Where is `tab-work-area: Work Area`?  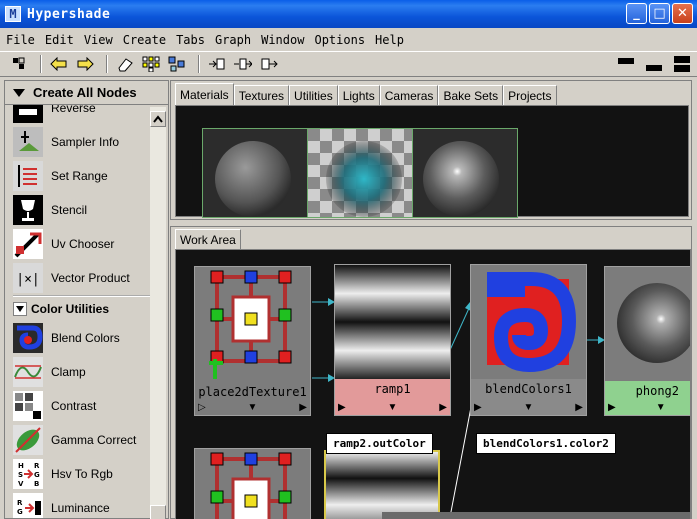 tab-work-area: Work Area is located at coordinates (208, 239).